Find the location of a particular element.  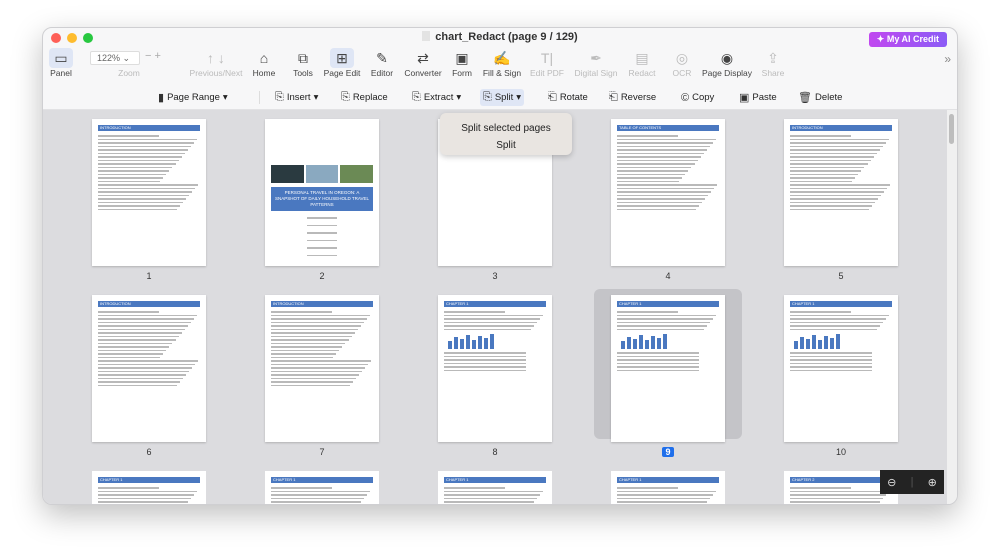

more-tools-icon: » is located at coordinates (947, 59).